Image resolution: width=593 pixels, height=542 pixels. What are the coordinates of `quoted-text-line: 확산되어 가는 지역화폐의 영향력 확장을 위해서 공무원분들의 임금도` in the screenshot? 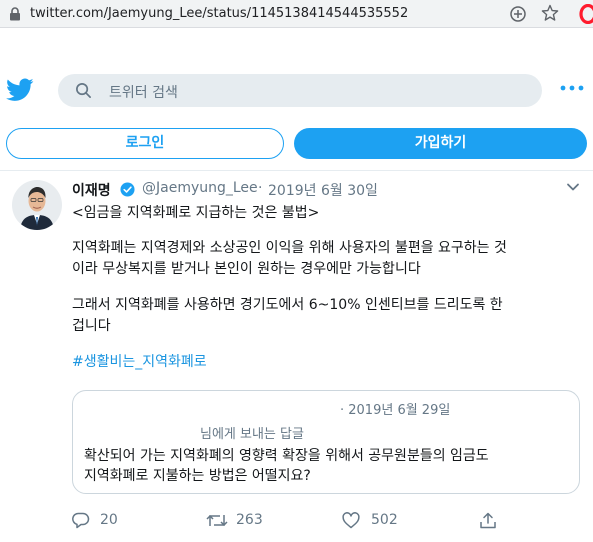 It's located at (286, 456).